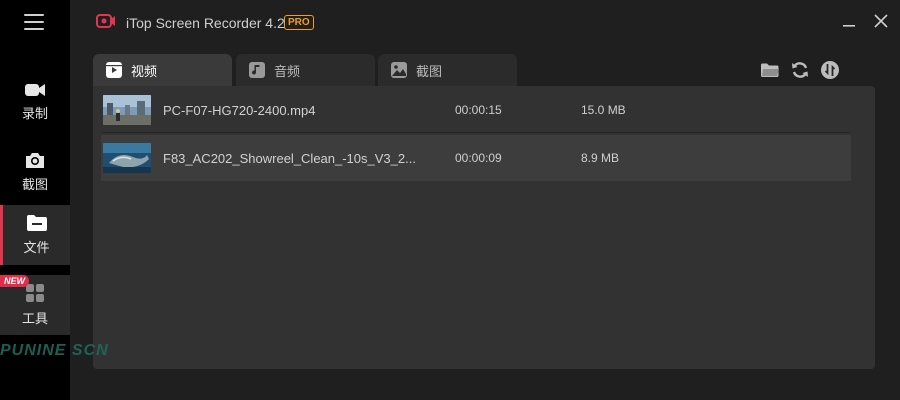 The width and height of the screenshot is (900, 400). Describe the element at coordinates (35, 160) in the screenshot. I see `camera-icon` at that location.